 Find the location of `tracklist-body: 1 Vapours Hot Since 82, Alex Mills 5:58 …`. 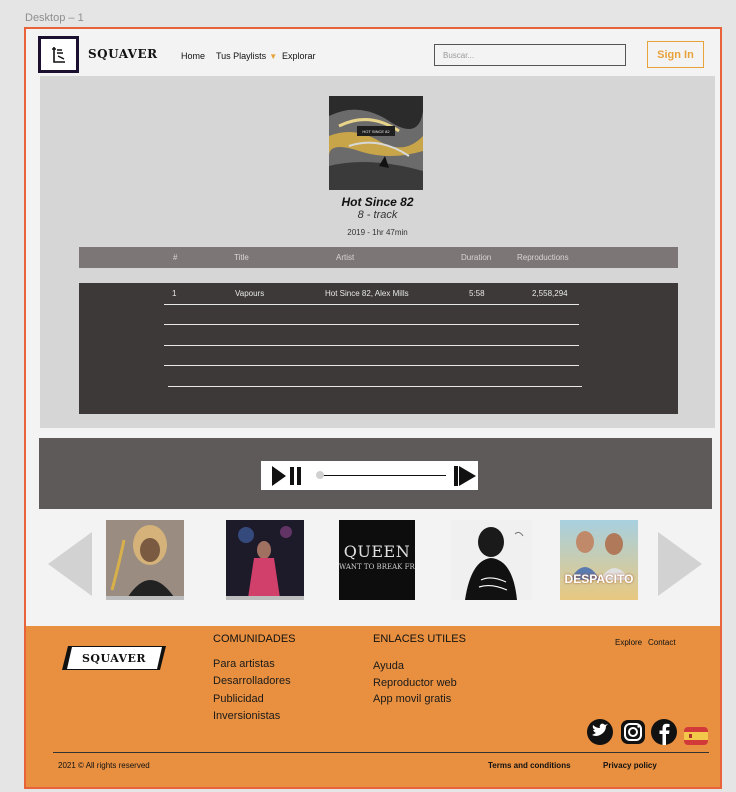

tracklist-body: 1 Vapours Hot Since 82, Alex Mills 5:58 … is located at coordinates (378, 348).